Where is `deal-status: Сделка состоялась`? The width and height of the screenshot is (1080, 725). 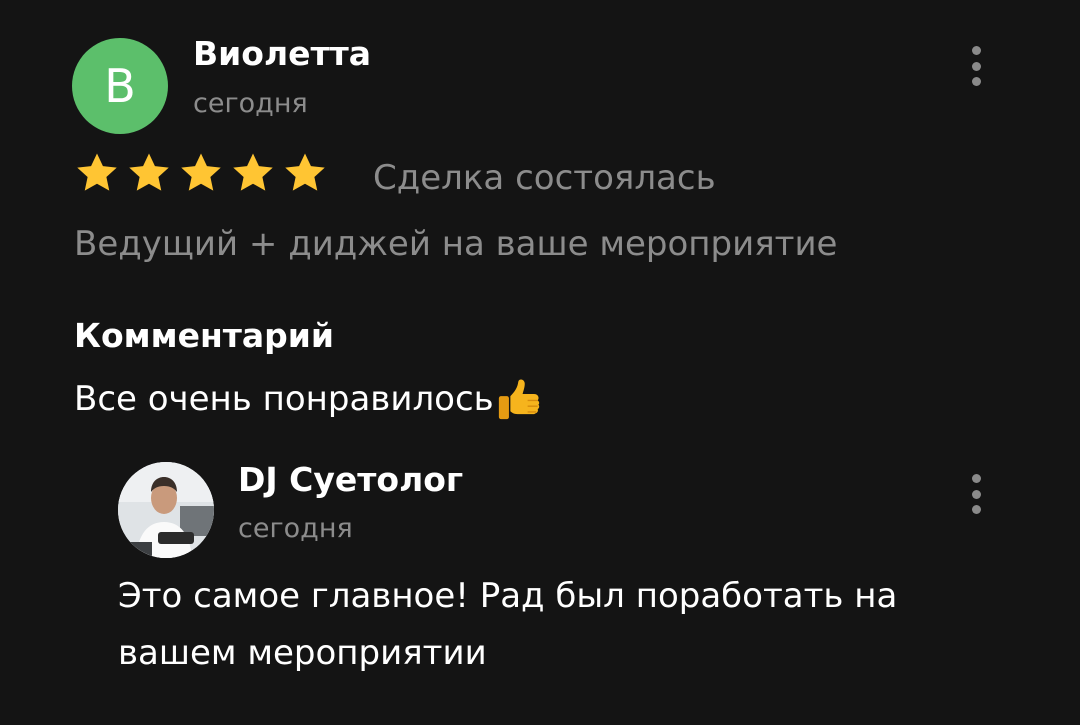
deal-status: Сделка состоялась is located at coordinates (544, 178).